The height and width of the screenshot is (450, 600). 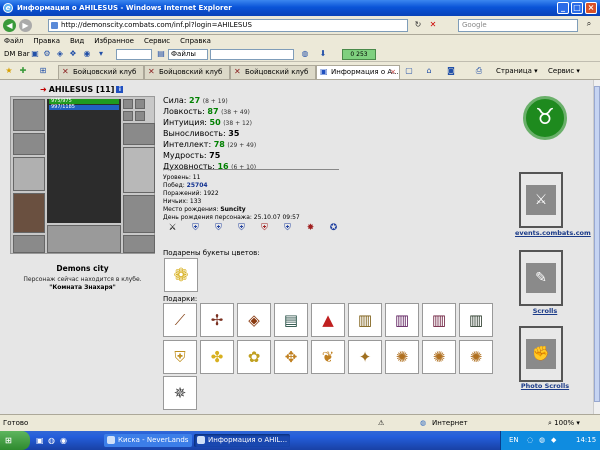 I want to click on tab-1: ✕ Бойцовский клуб, so click(x=101, y=72).